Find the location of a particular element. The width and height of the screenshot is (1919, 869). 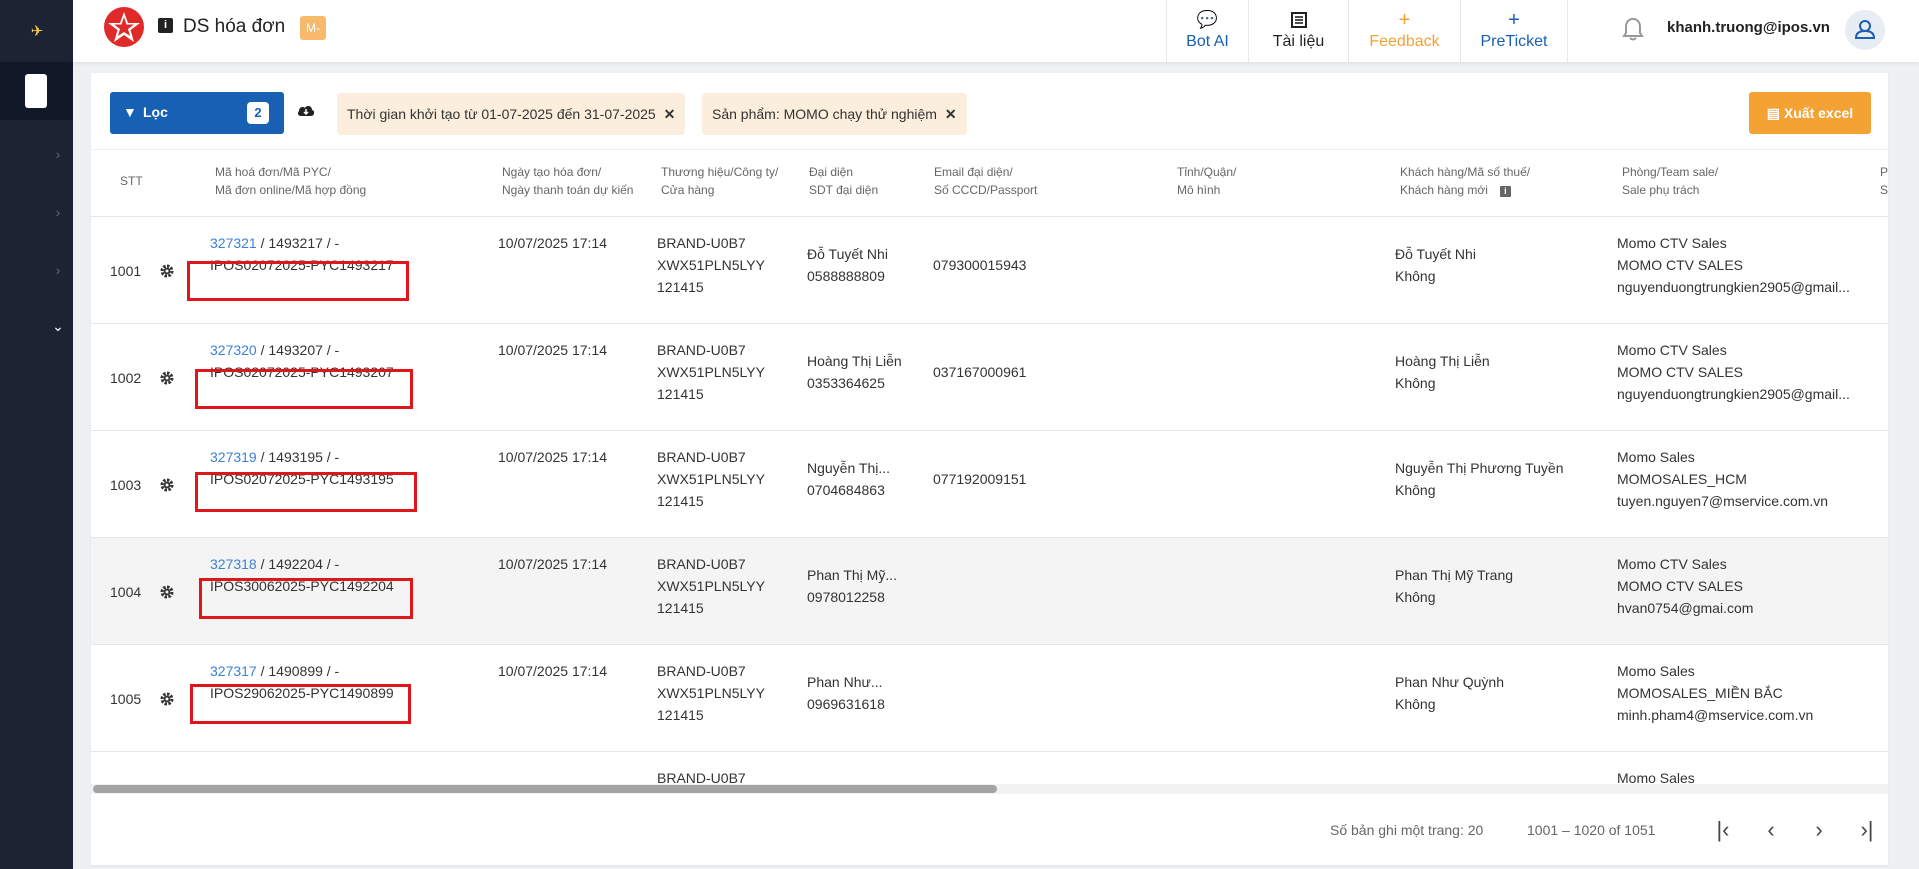

nav-tai-lieu: Tài liệu is located at coordinates (1298, 31).